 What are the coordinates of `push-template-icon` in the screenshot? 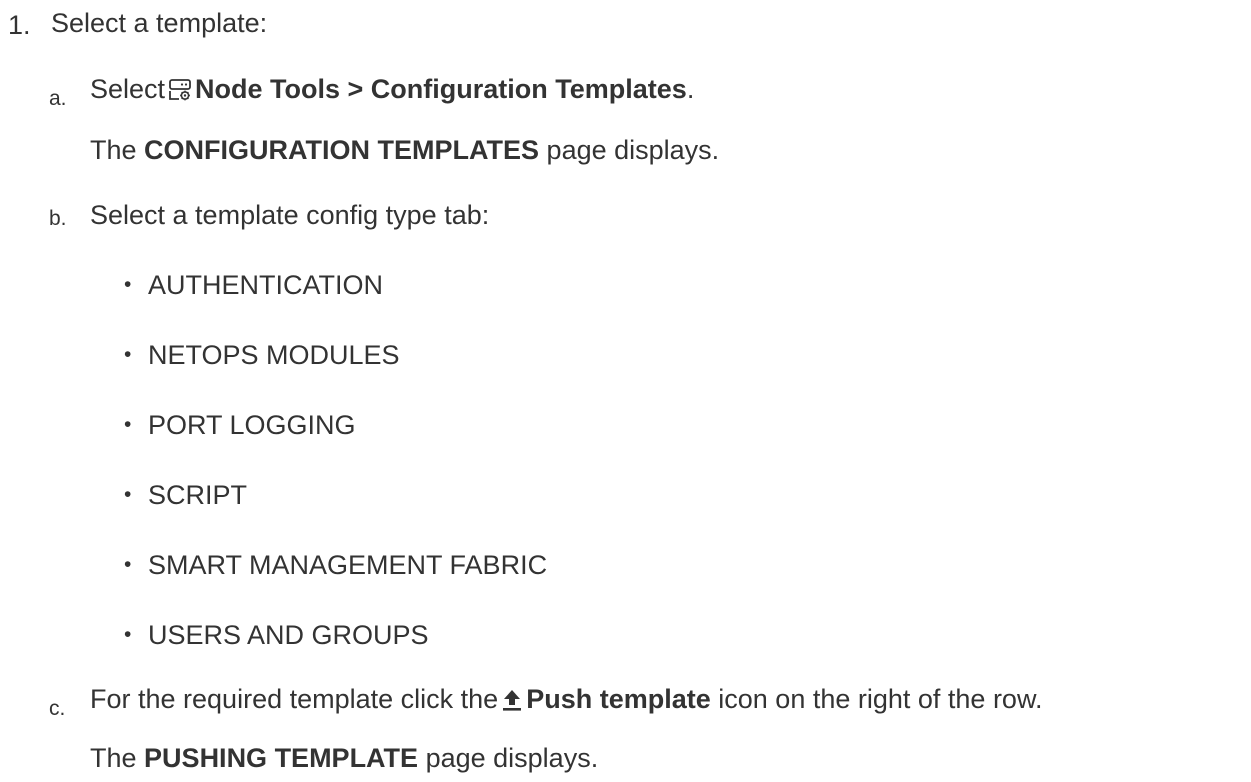 It's located at (512, 702).